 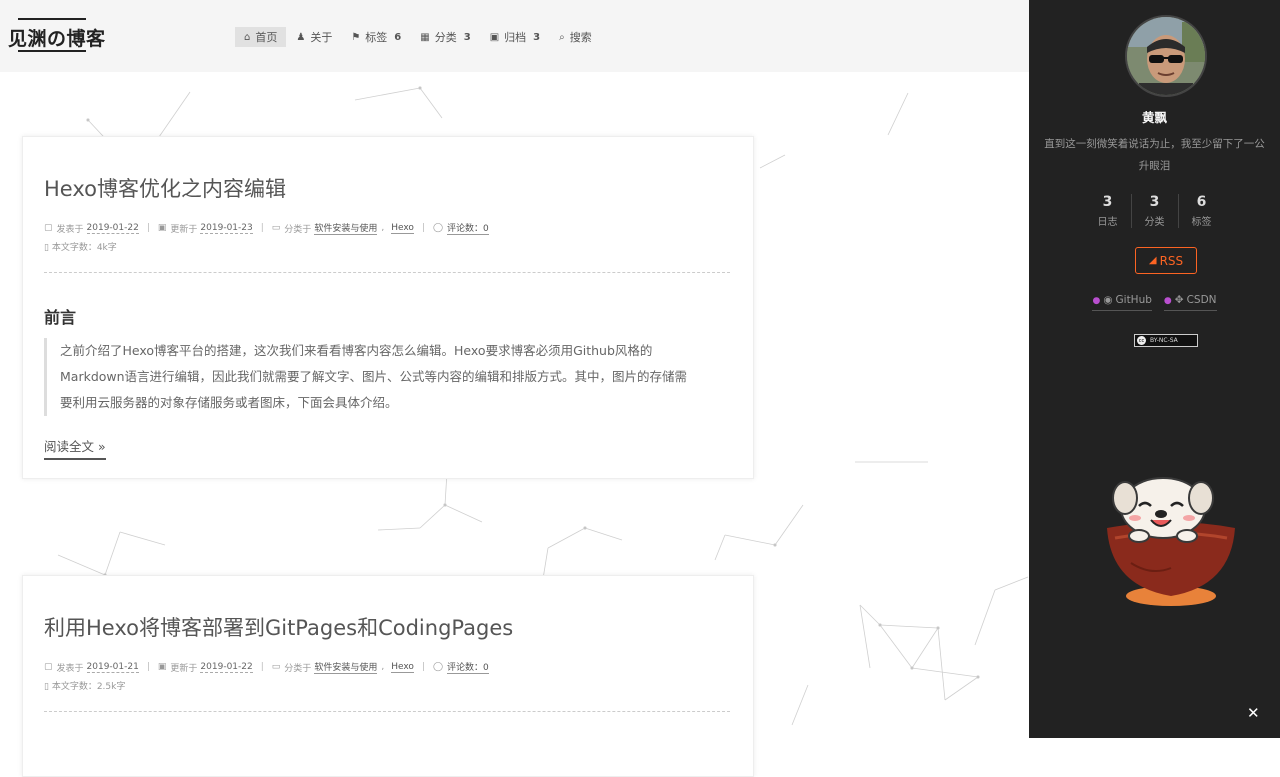 What do you see at coordinates (88, 687) in the screenshot?
I see `word-count-text: 本文字数：2.5k字` at bounding box center [88, 687].